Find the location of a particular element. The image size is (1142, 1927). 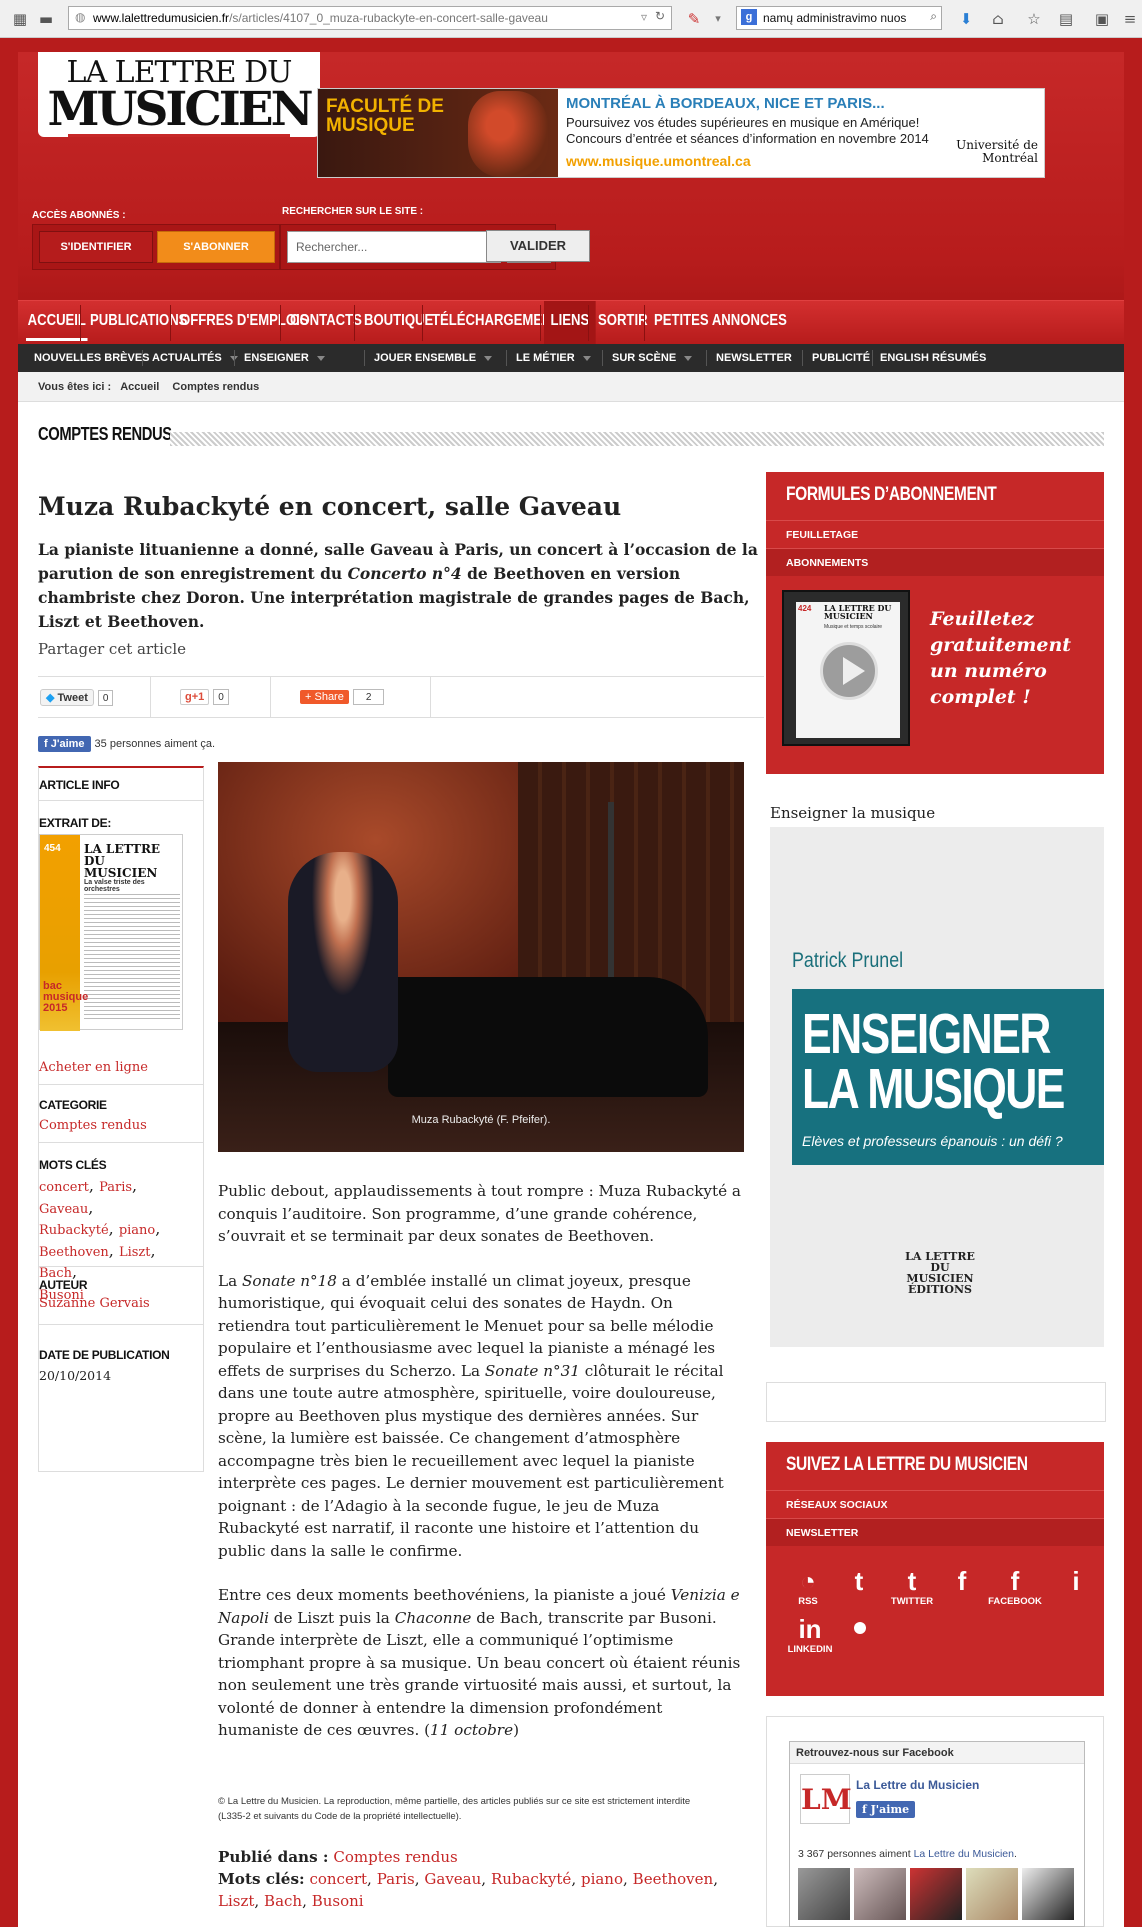

login-button: S'IDENTIFIER is located at coordinates (96, 247).